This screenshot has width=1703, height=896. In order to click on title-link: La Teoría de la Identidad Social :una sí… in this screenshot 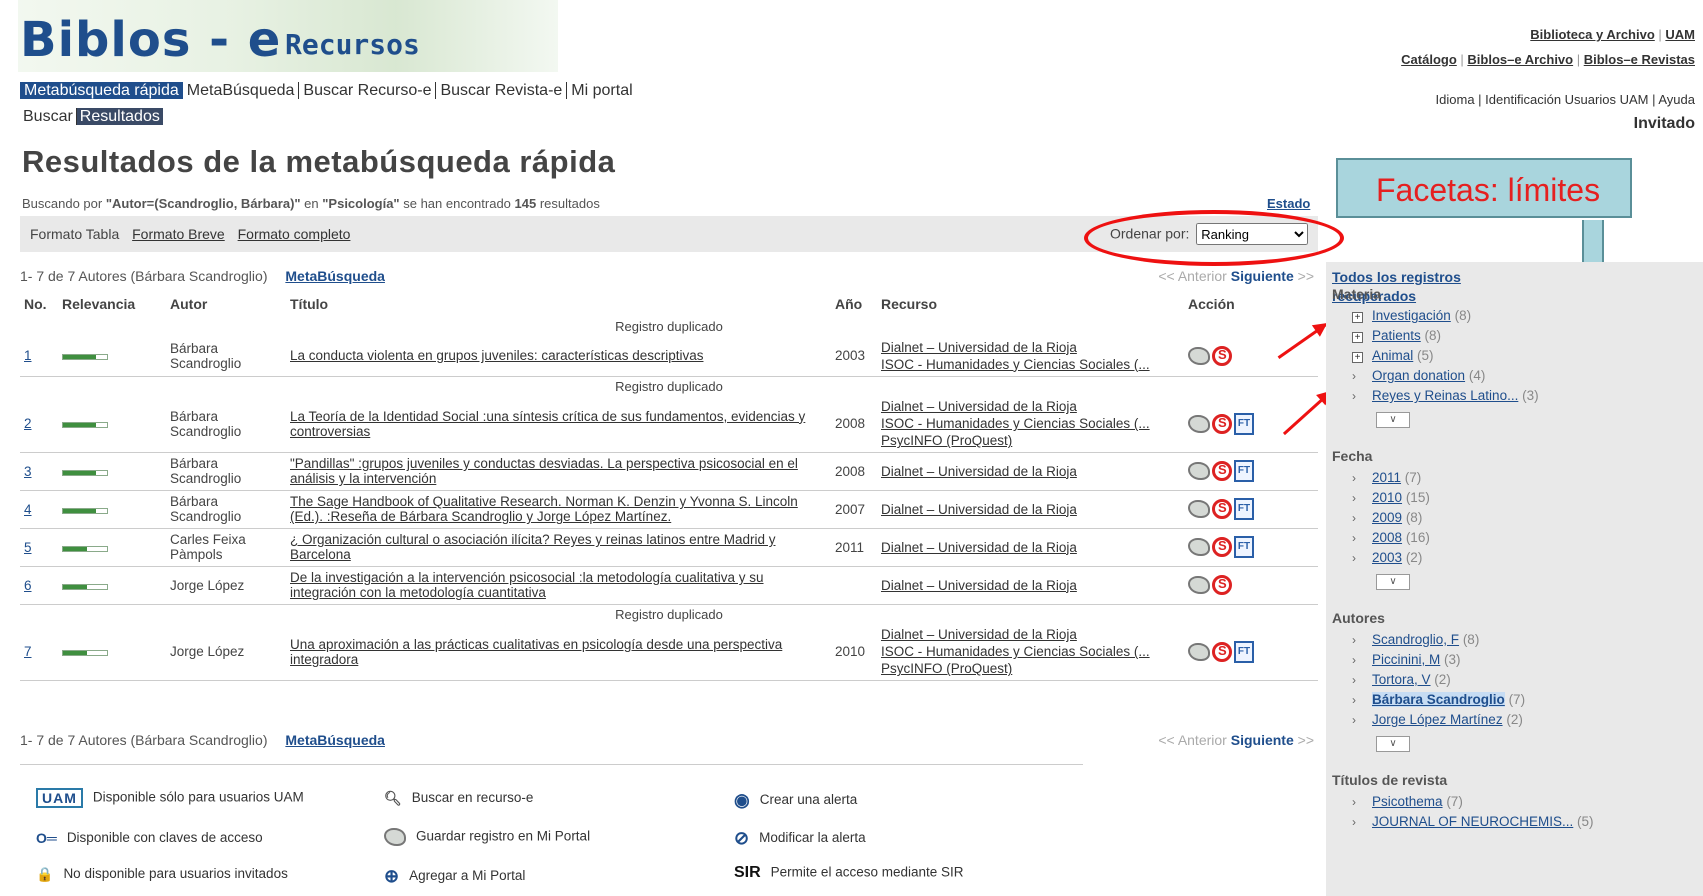, I will do `click(547, 424)`.